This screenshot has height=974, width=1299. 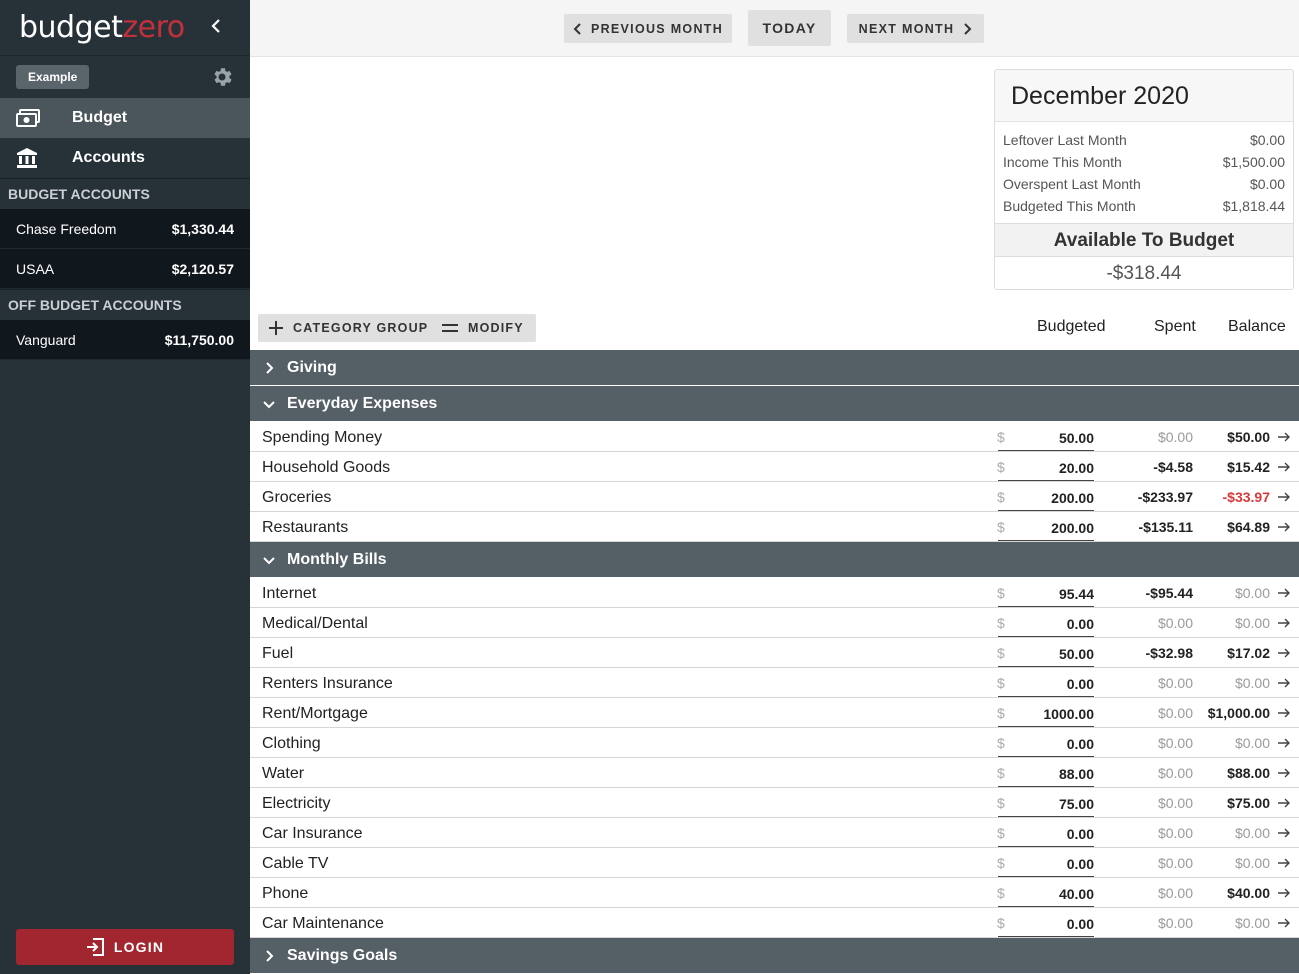 What do you see at coordinates (362, 403) in the screenshot?
I see `category-group-name: Everyday Expenses` at bounding box center [362, 403].